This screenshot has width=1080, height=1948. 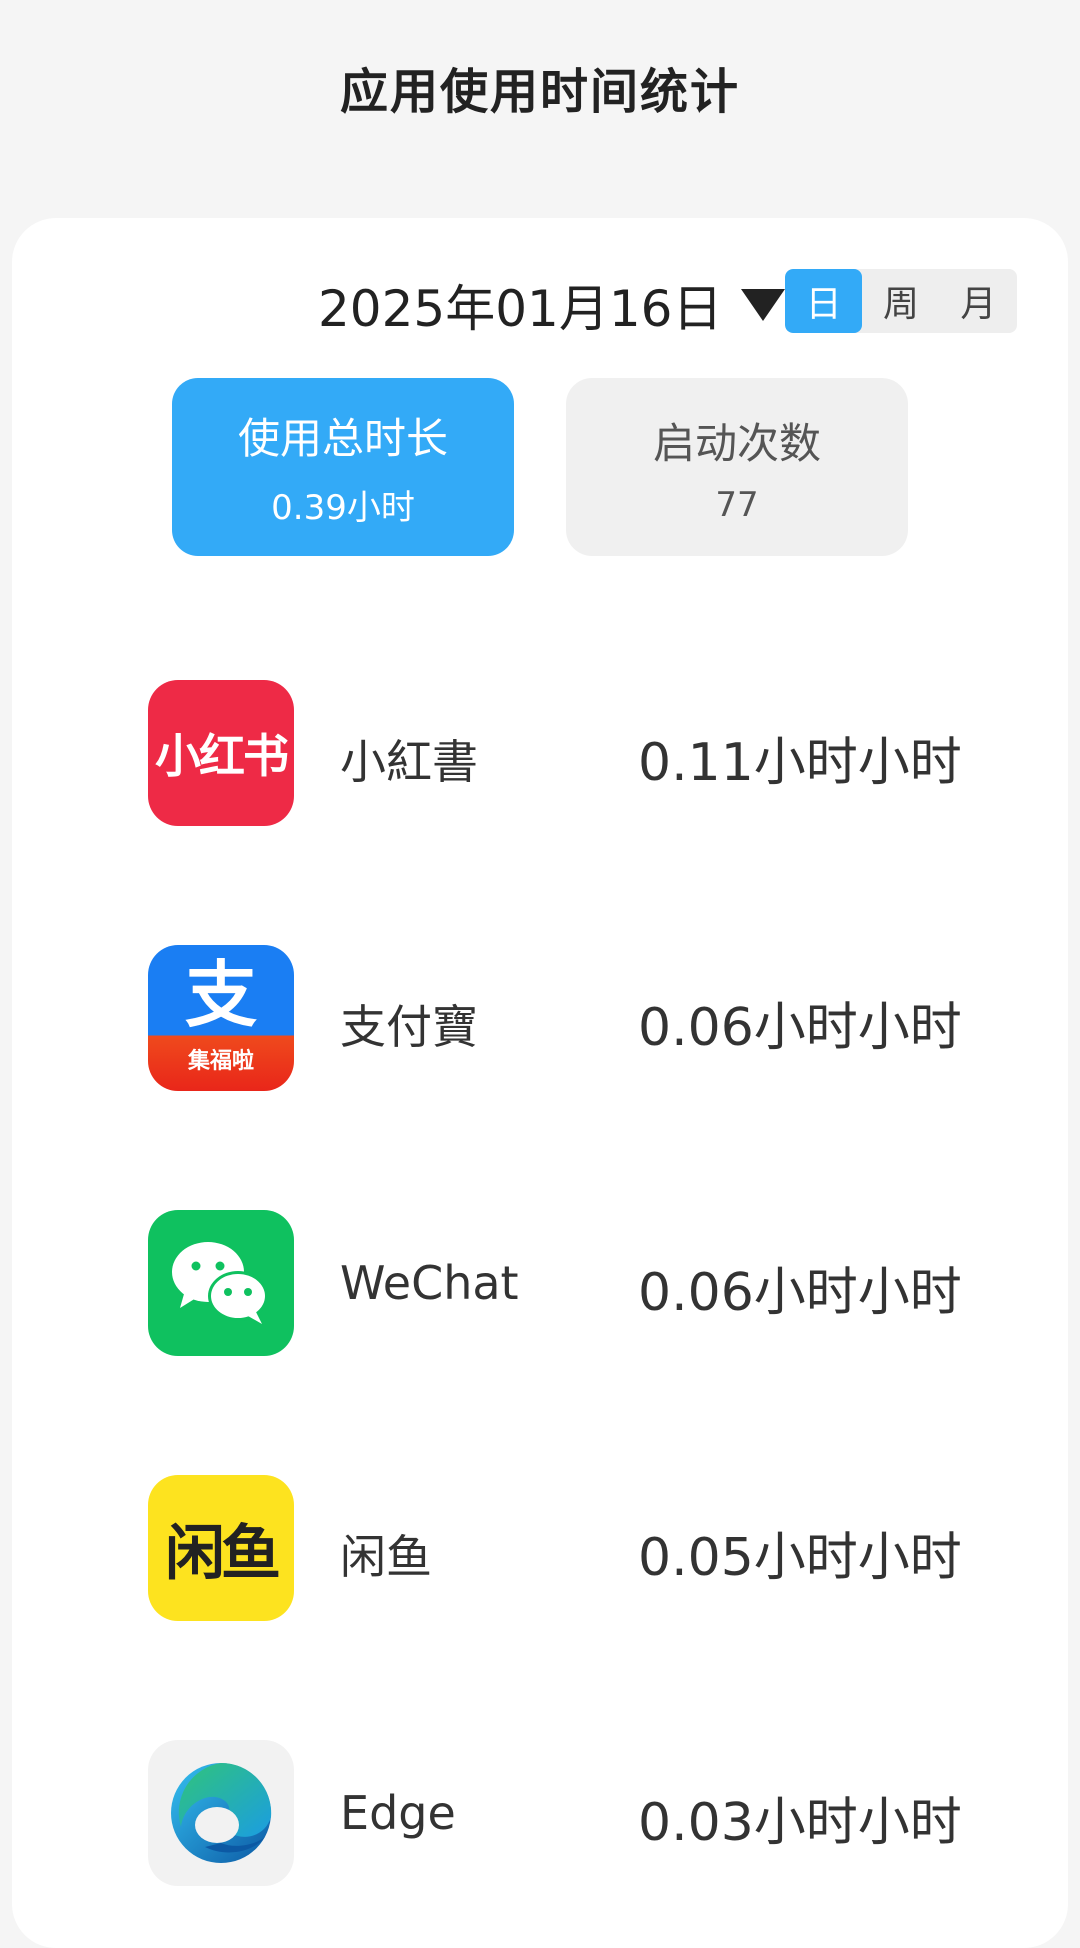 I want to click on period-segmented-control: 日 周 月, so click(x=901, y=301).